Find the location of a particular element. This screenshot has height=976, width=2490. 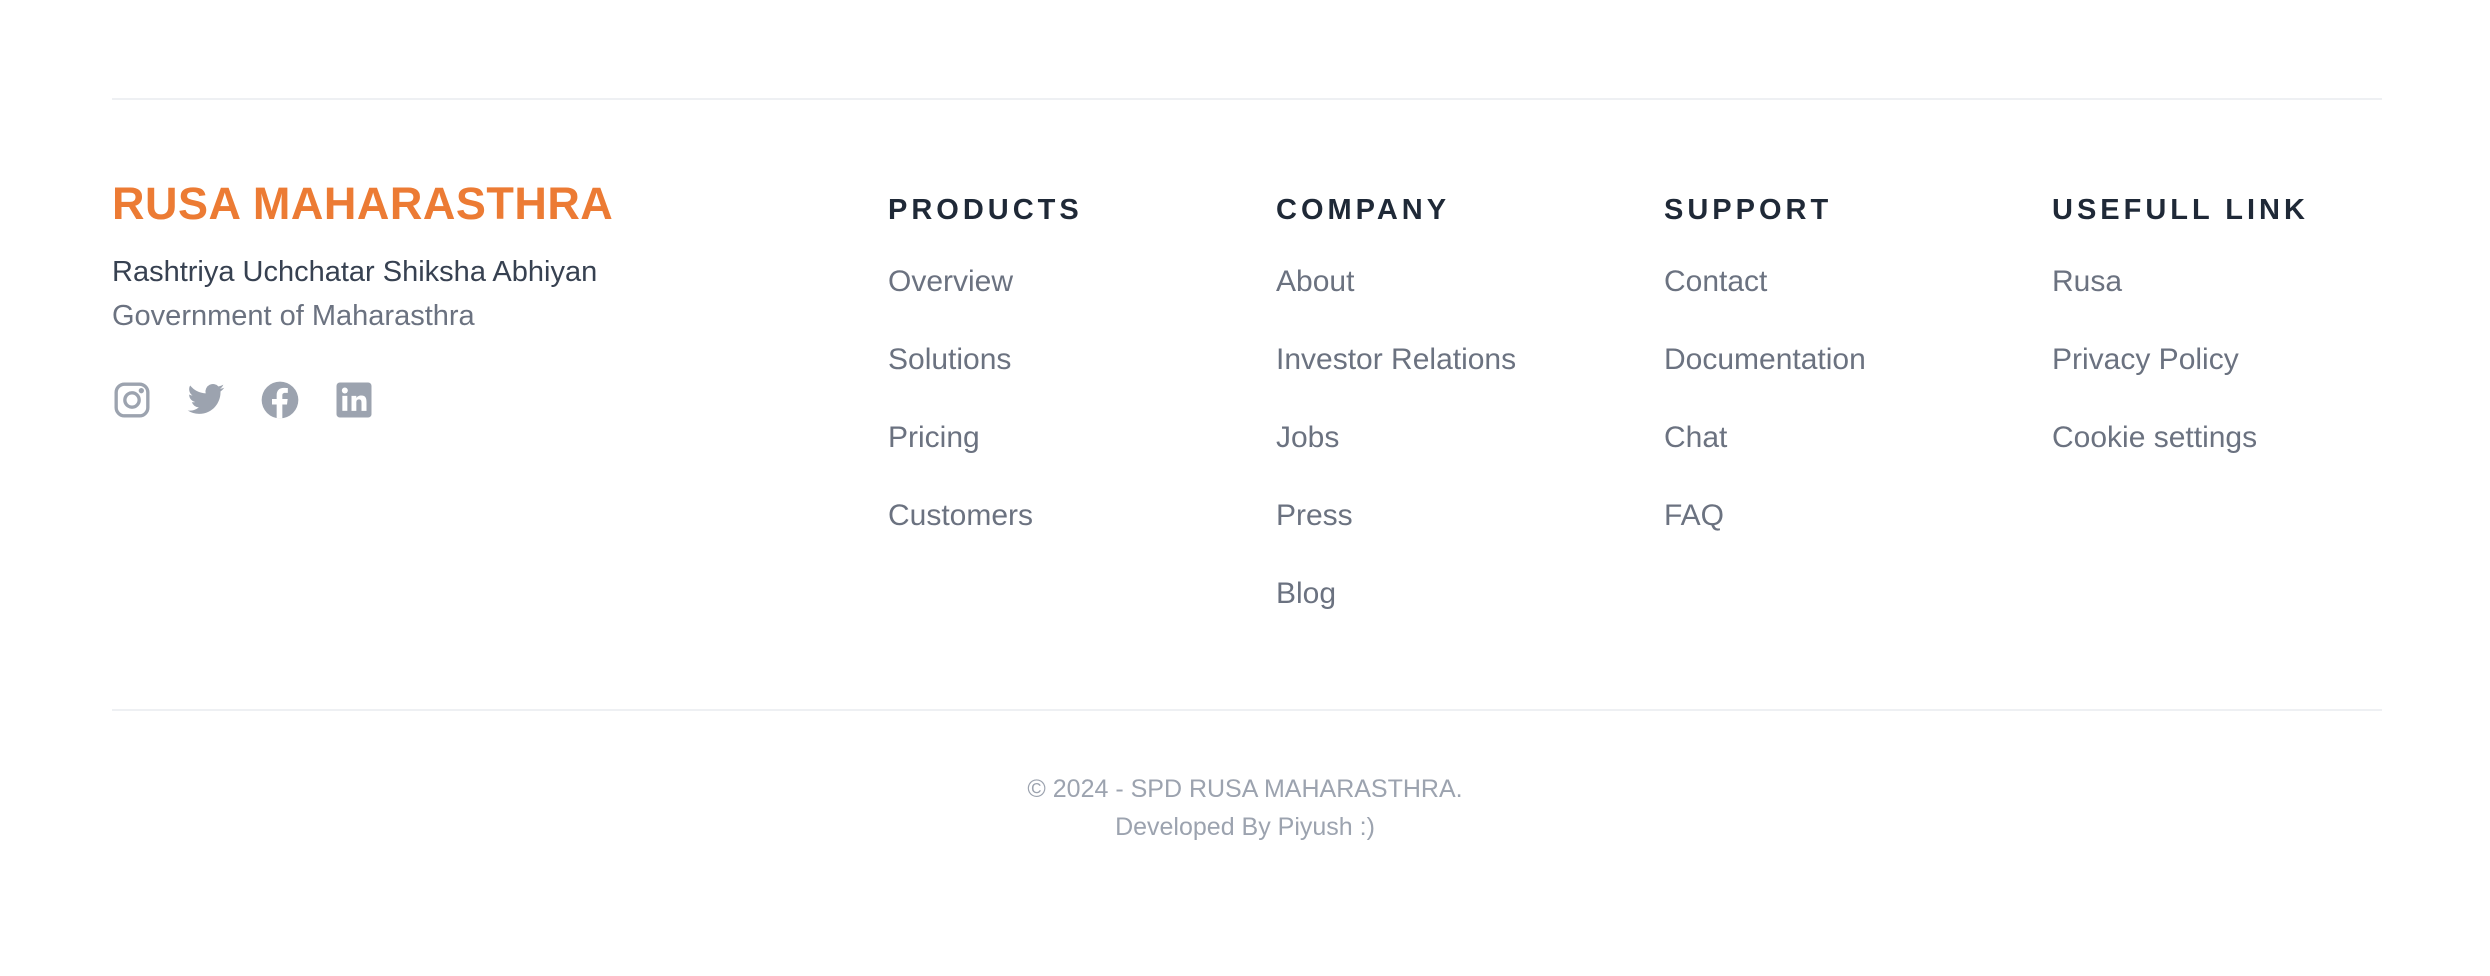

link-pricing: Pricing is located at coordinates (934, 437).